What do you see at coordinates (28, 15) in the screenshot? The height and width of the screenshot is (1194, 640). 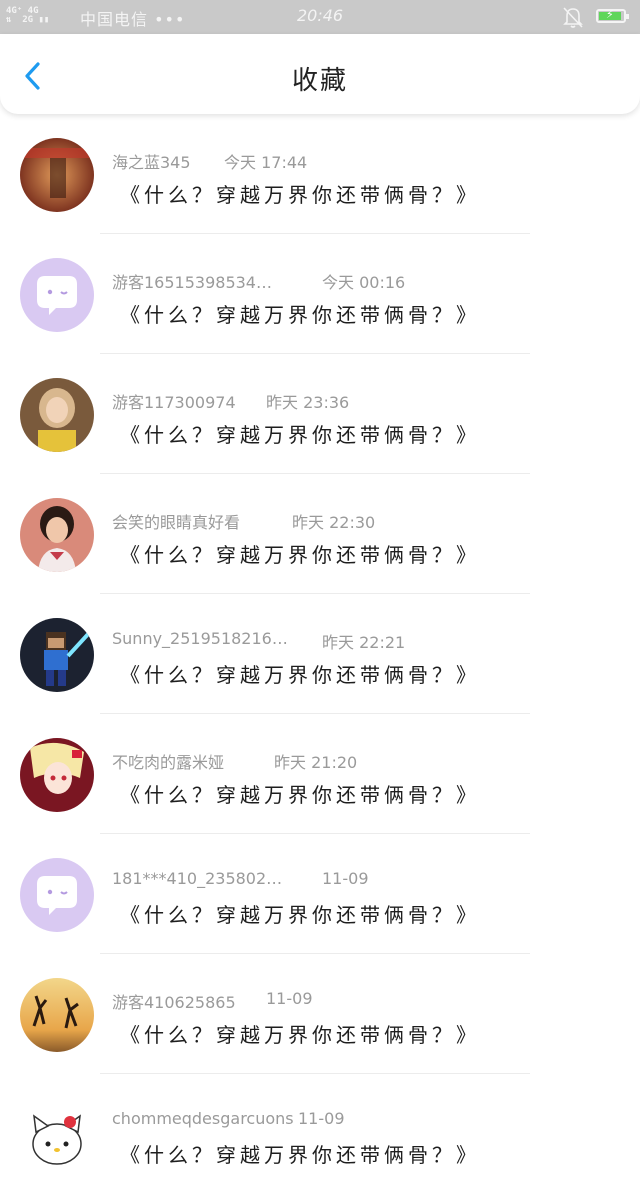 I see `signal-icon: 4G⁺ 4G ⇅ 2G ▮▮` at bounding box center [28, 15].